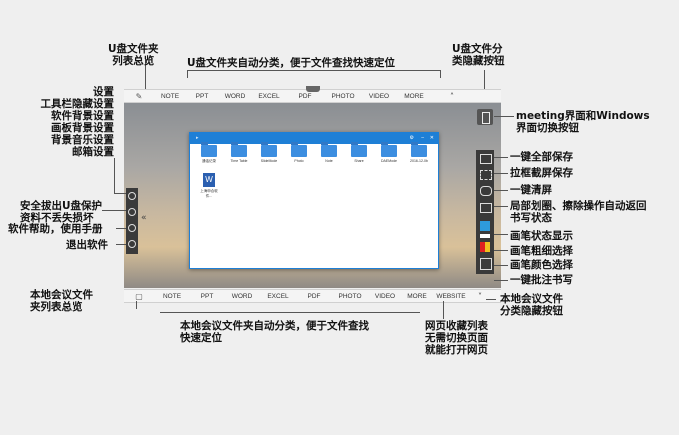 The image size is (679, 435). What do you see at coordinates (531, 190) in the screenshot?
I see `annotation-clear: 一键清屏` at bounding box center [531, 190].